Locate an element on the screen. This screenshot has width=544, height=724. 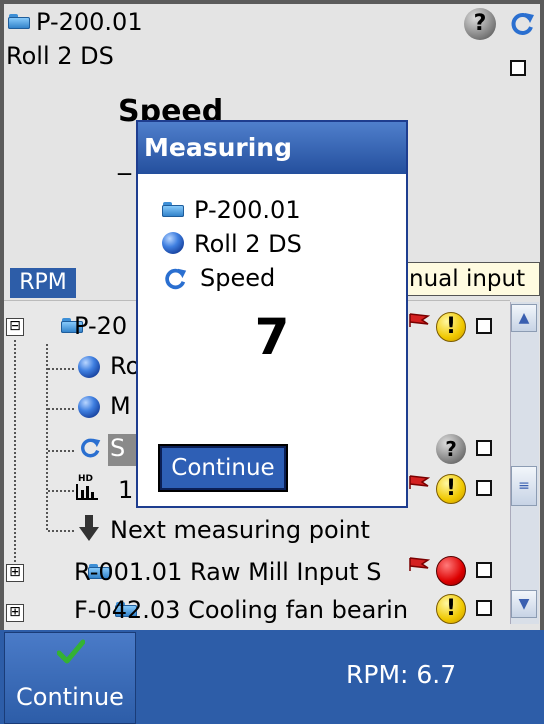
dialog-location: Roll 2 DS is located at coordinates (248, 244).